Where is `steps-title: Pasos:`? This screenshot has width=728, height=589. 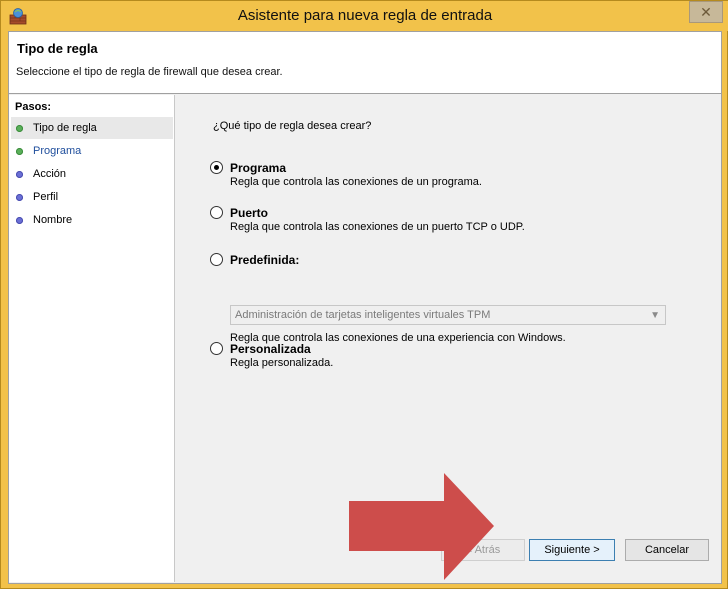 steps-title: Pasos: is located at coordinates (33, 107).